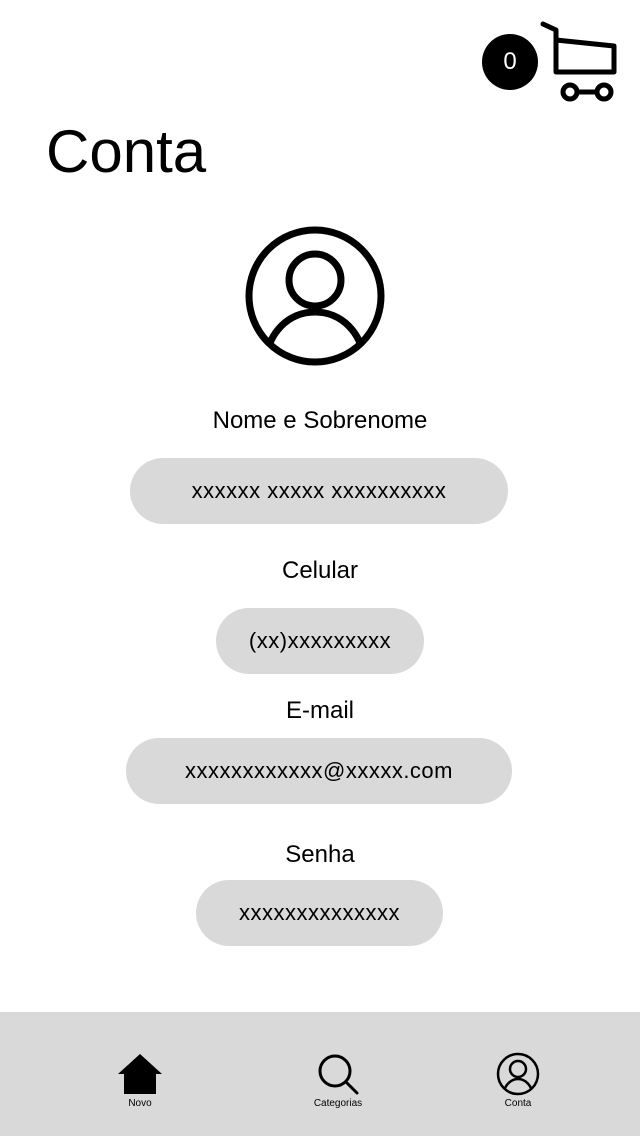 The image size is (640, 1136). I want to click on email-label: E-mail, so click(319, 710).